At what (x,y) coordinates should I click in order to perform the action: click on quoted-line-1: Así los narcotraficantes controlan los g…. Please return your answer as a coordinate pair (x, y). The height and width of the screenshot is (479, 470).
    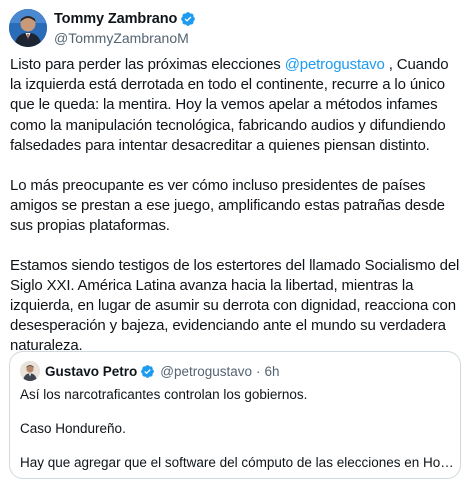
    Looking at the image, I should click on (164, 394).